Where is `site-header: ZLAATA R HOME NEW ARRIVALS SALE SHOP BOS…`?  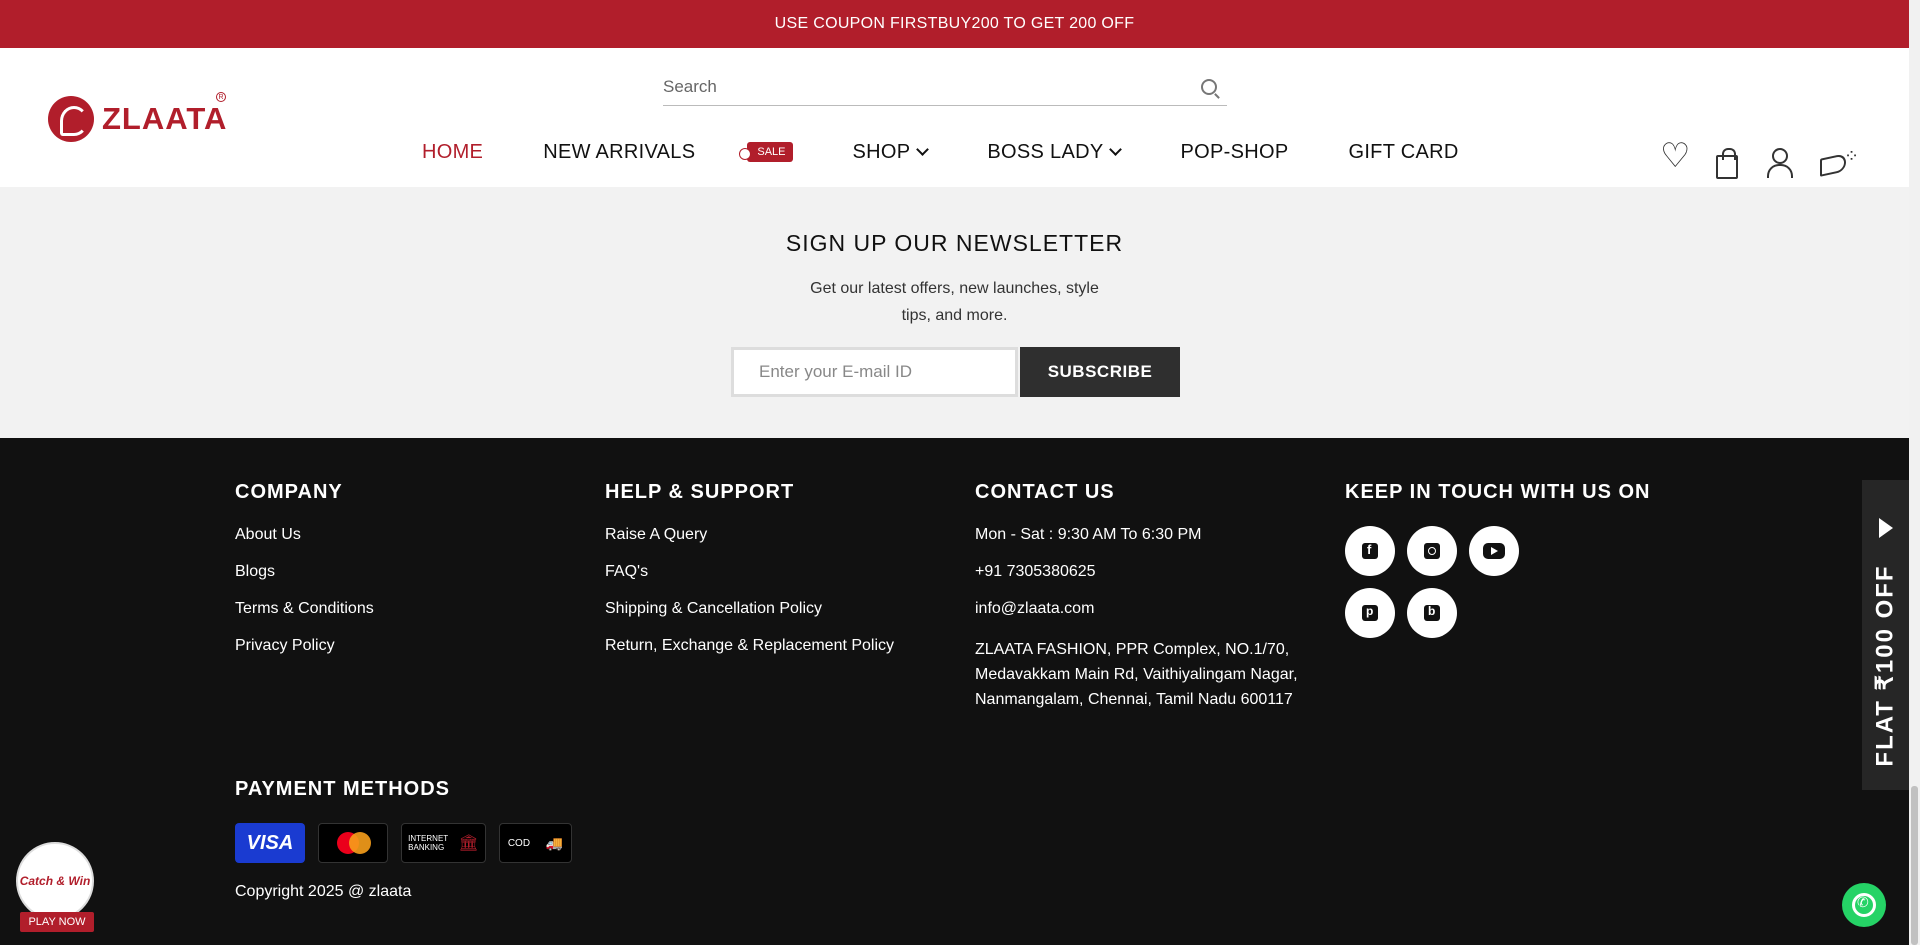 site-header: ZLAATA R HOME NEW ARRIVALS SALE SHOP BOS… is located at coordinates (954, 117).